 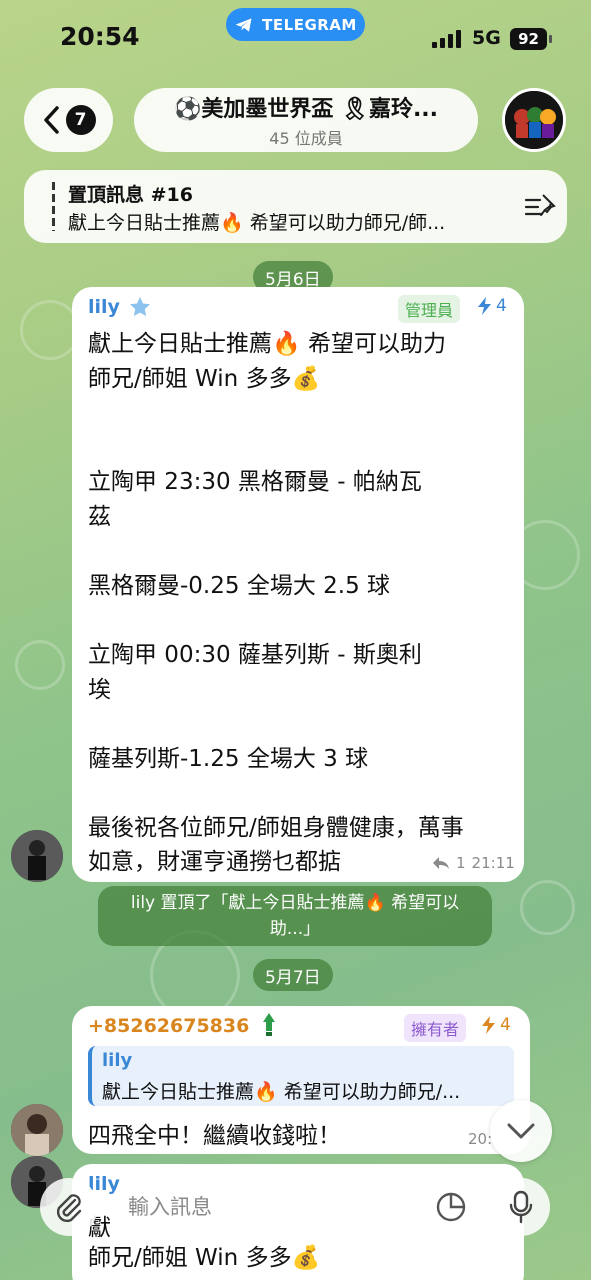 I want to click on message-time: 21:11, so click(x=493, y=863).